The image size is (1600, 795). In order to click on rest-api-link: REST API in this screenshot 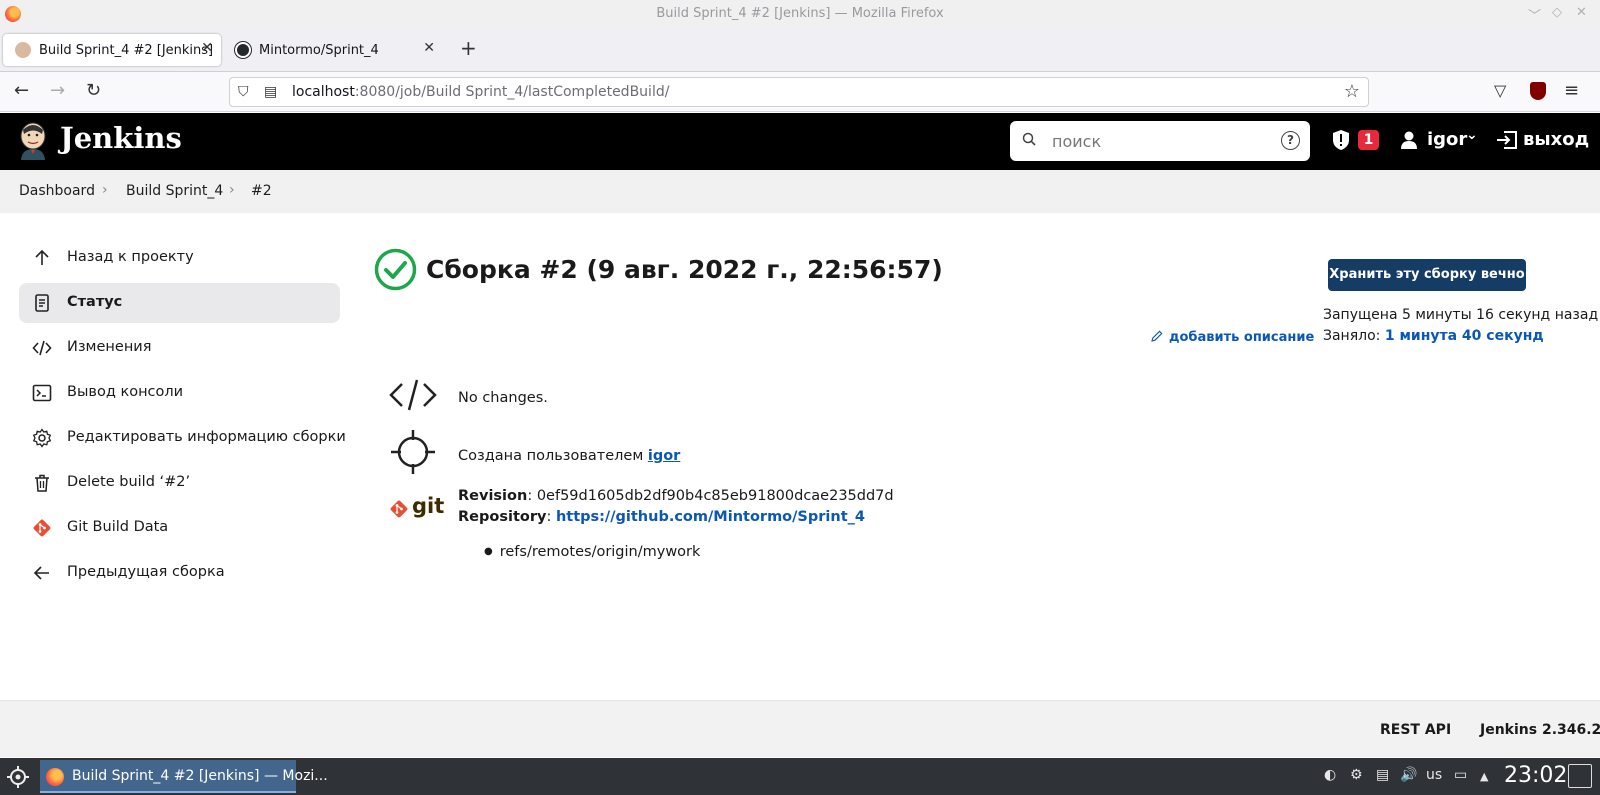, I will do `click(1415, 730)`.